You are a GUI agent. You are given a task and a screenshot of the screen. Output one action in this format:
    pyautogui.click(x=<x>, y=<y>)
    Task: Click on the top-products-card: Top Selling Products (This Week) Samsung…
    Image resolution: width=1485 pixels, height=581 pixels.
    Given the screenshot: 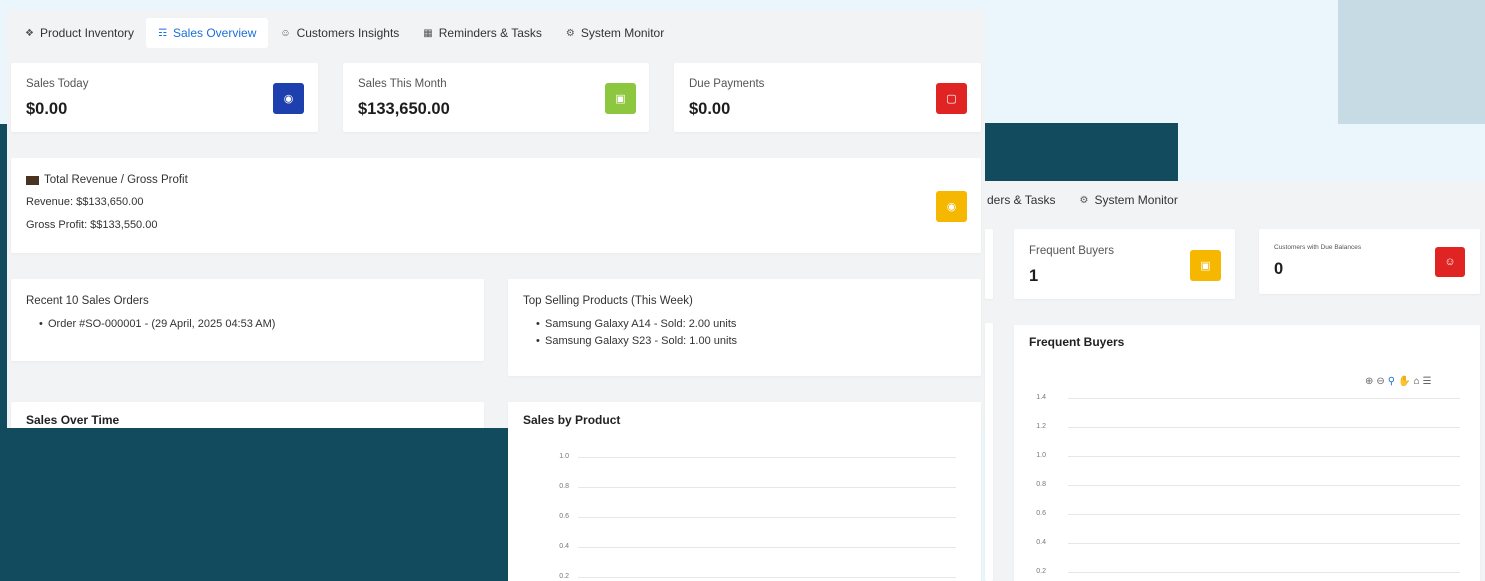 What is the action you would take?
    pyautogui.click(x=744, y=327)
    